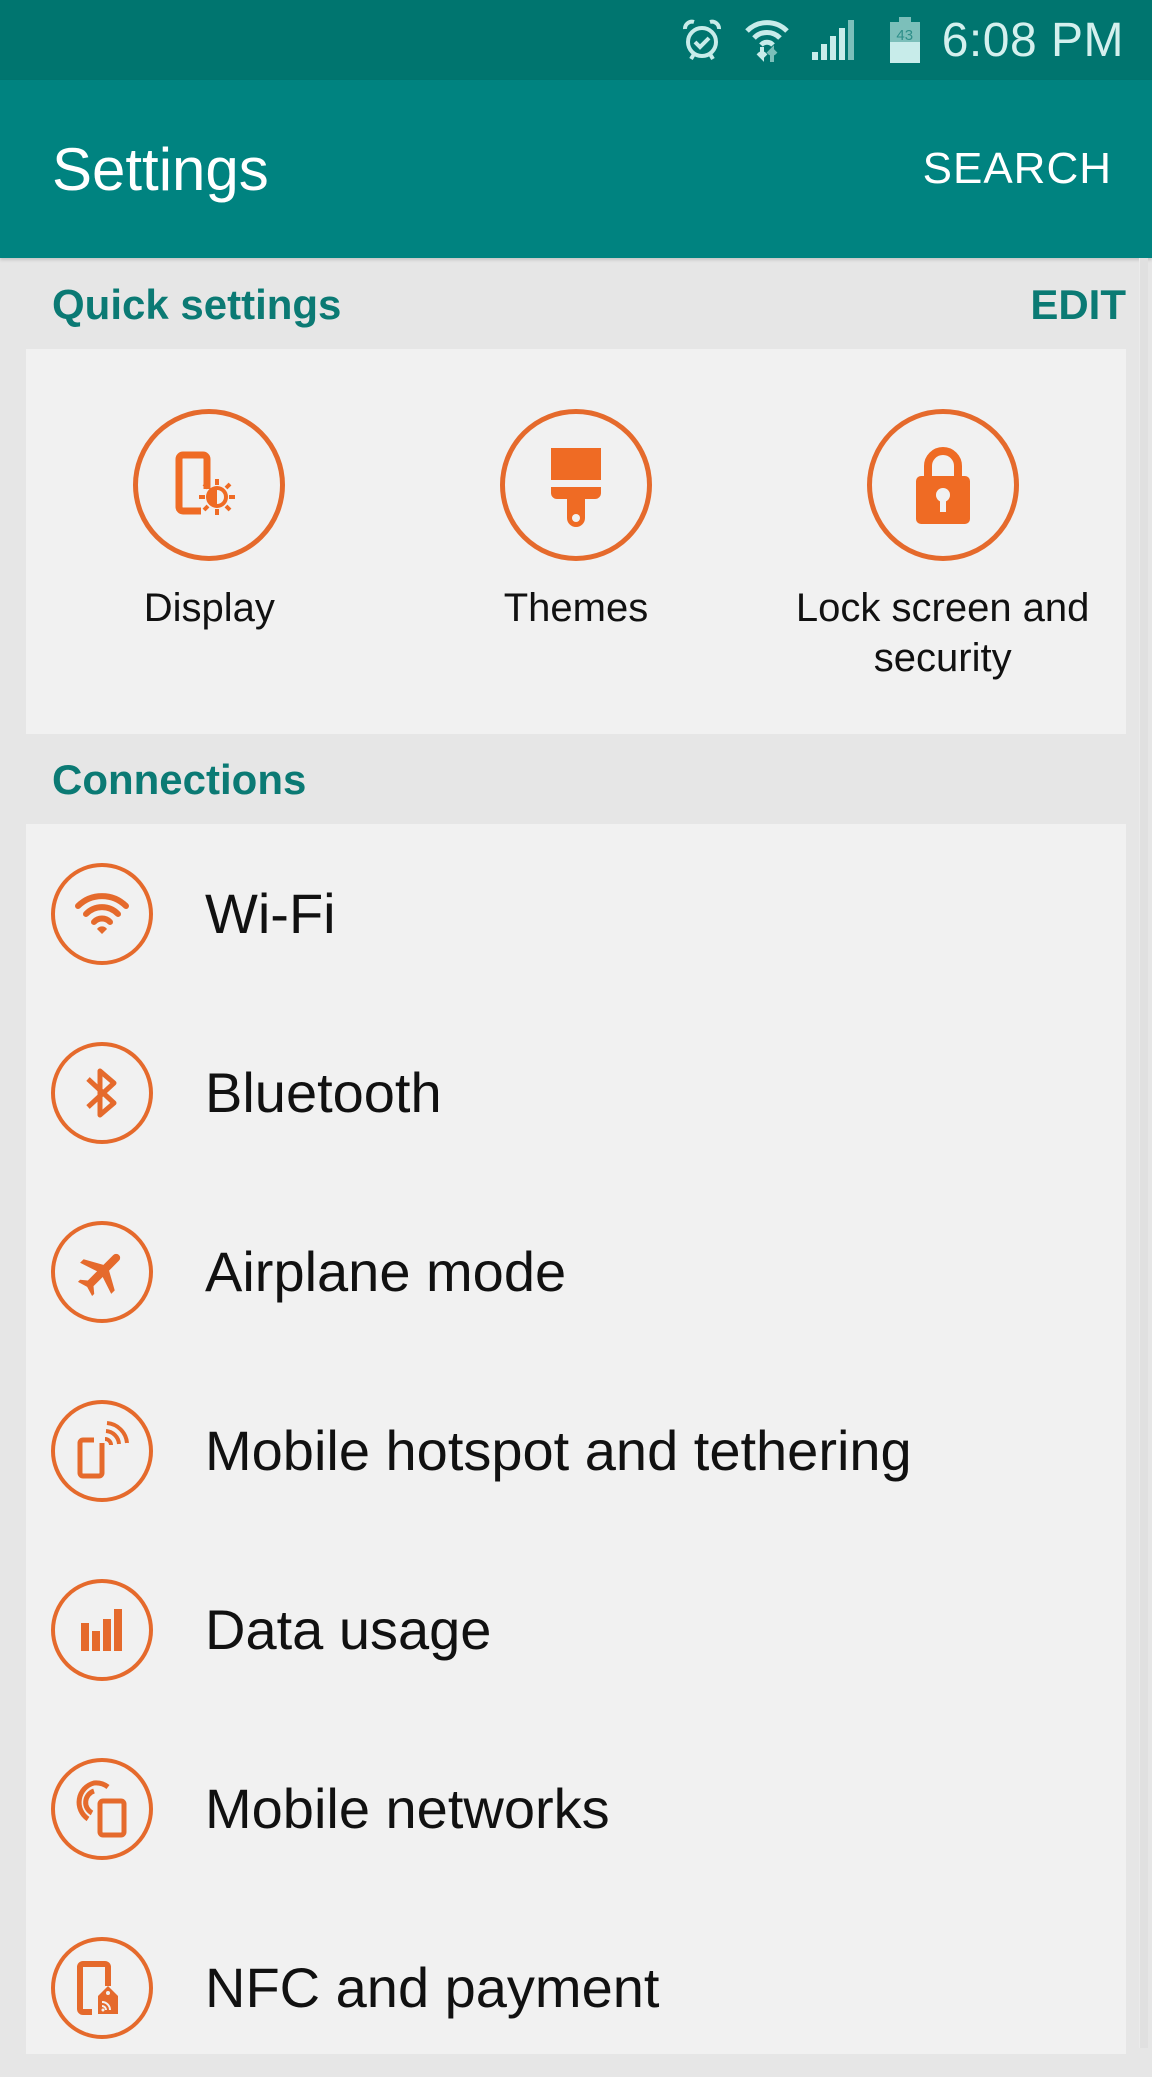 The height and width of the screenshot is (2077, 1152). What do you see at coordinates (905, 35) in the screenshot?
I see `battery-level: 43` at bounding box center [905, 35].